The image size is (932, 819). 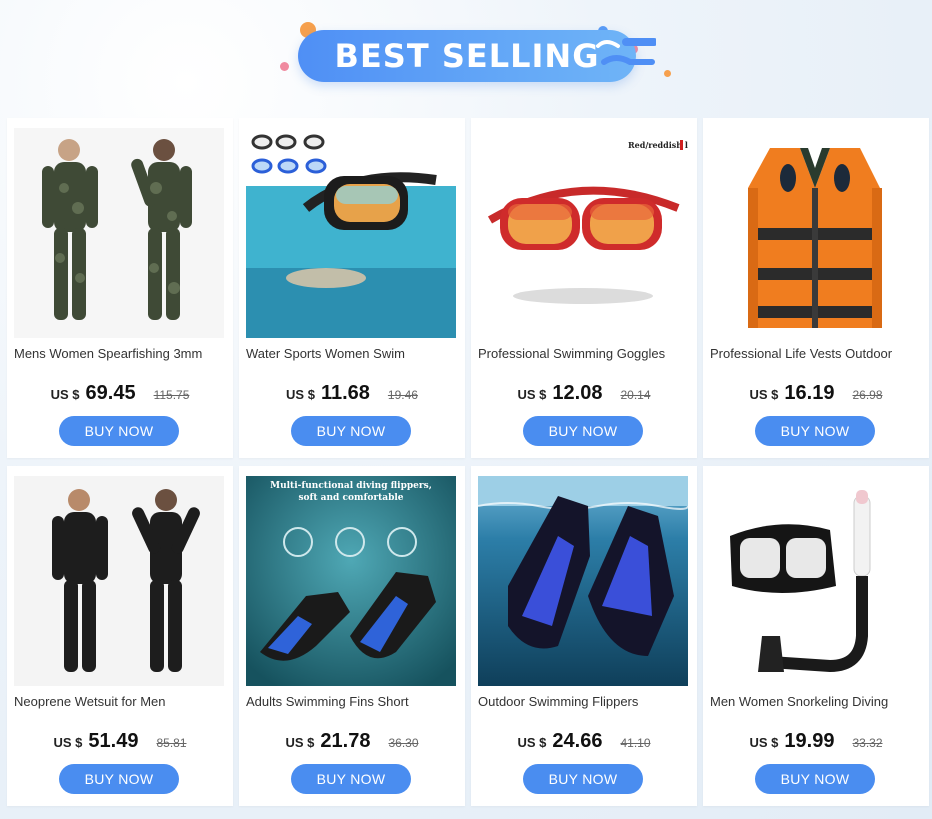 I want to click on best-selling-banner: BEST SELLING, so click(x=466, y=58).